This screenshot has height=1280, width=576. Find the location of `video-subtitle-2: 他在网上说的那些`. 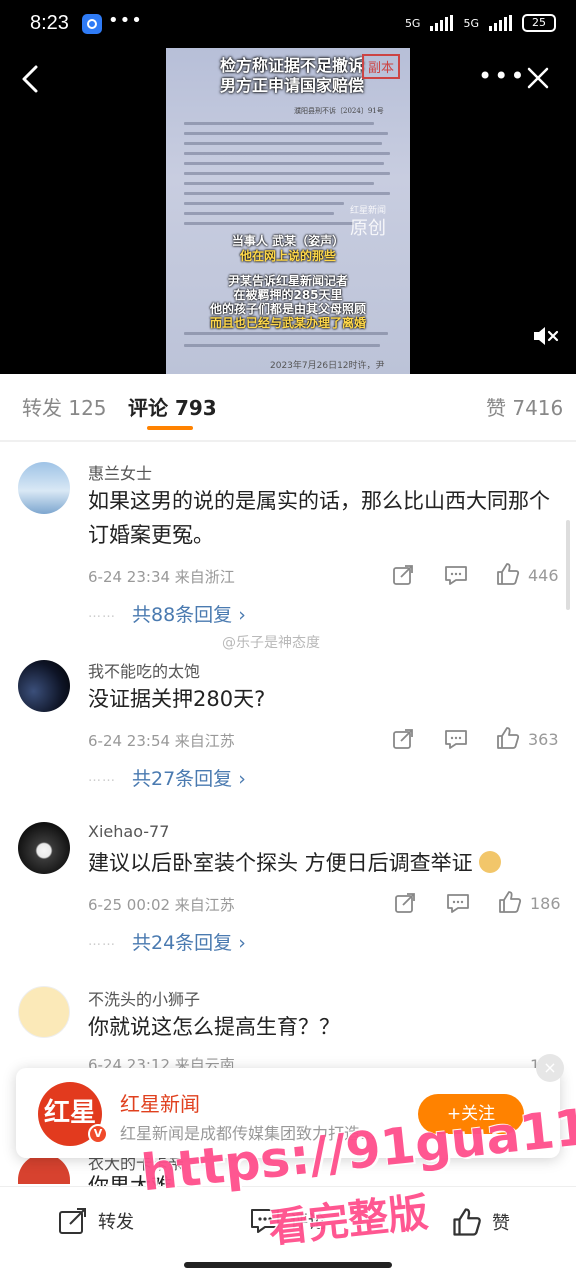

video-subtitle-2: 他在网上说的那些 is located at coordinates (287, 256).